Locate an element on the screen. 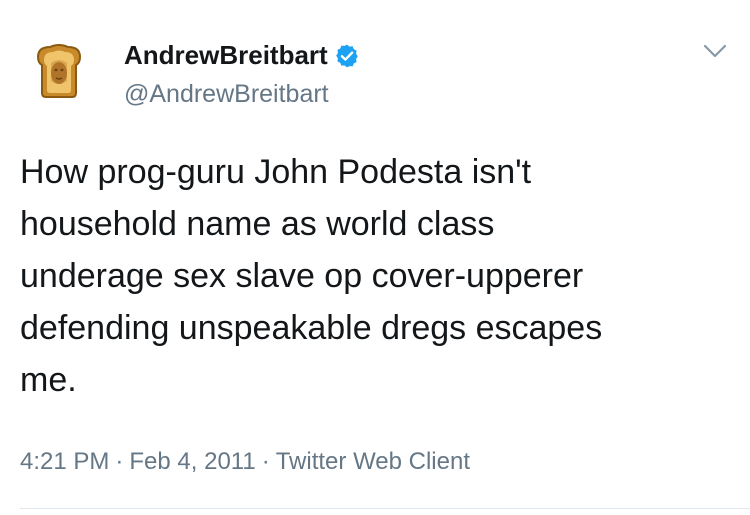  tweet-date: Feb 4, 2011 is located at coordinates (192, 461).